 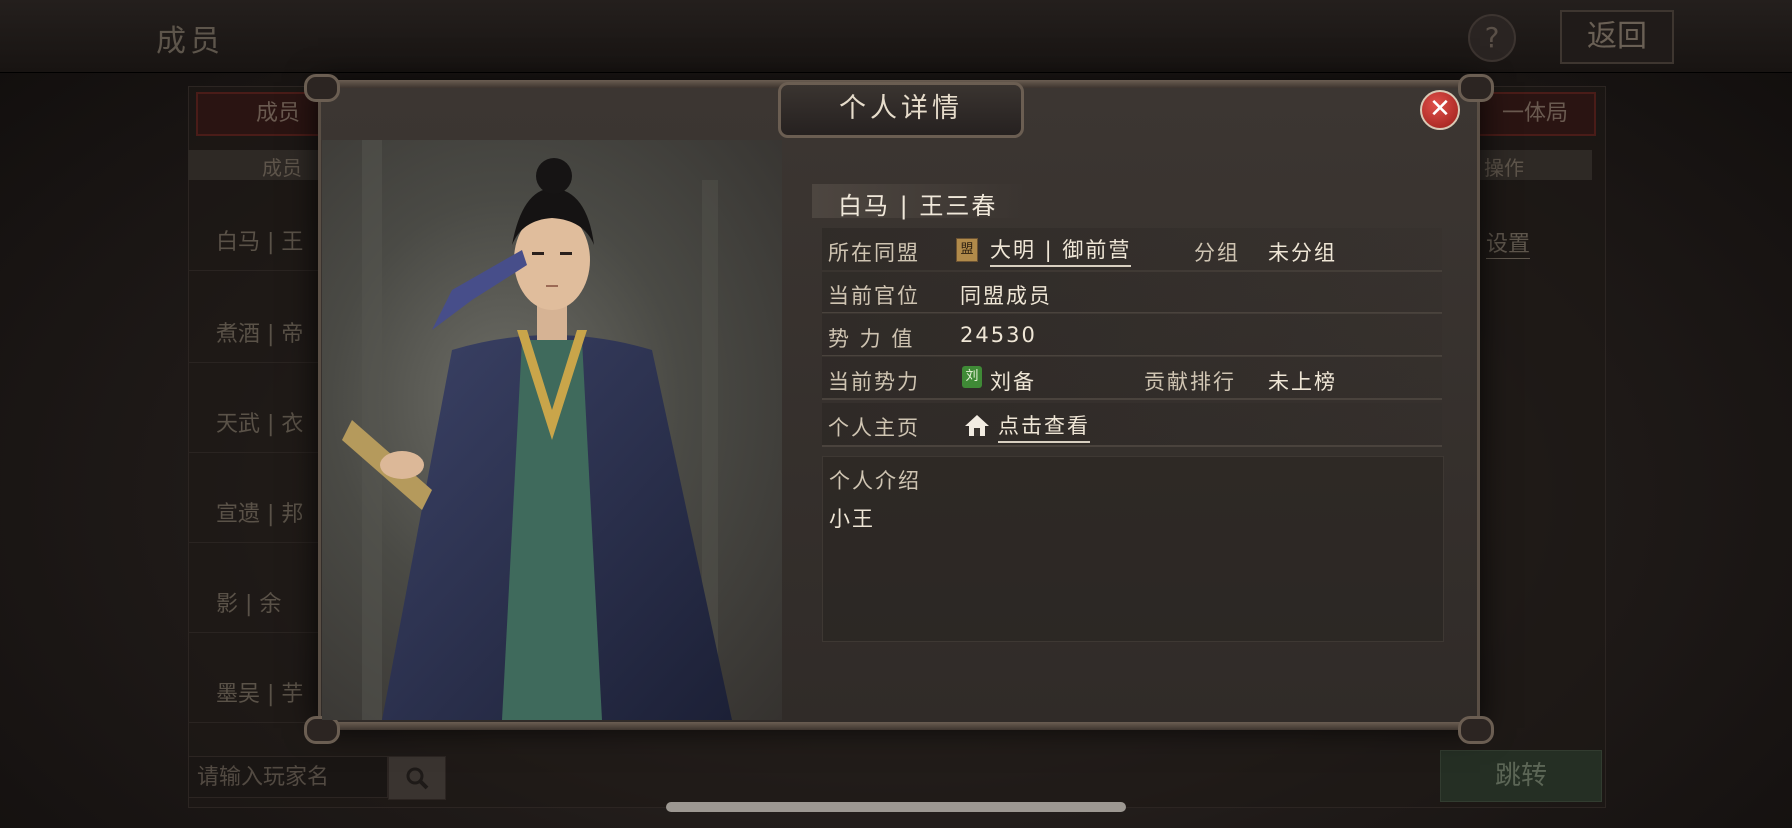 What do you see at coordinates (1013, 382) in the screenshot?
I see `faction-value: 刘备` at bounding box center [1013, 382].